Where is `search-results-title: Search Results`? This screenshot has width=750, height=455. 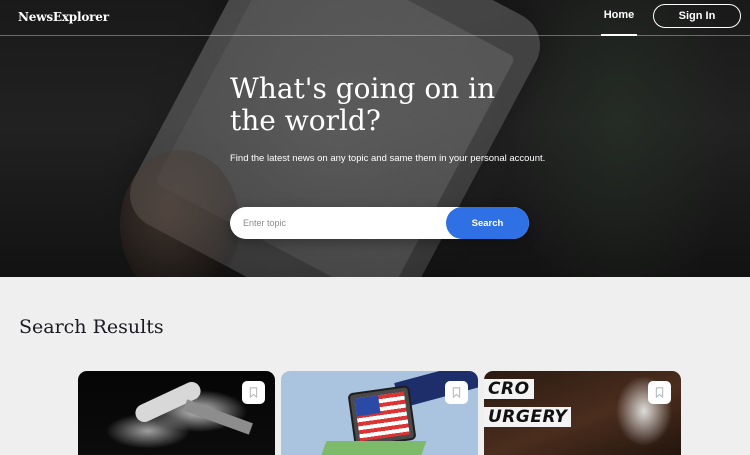 search-results-title: Search Results is located at coordinates (91, 327).